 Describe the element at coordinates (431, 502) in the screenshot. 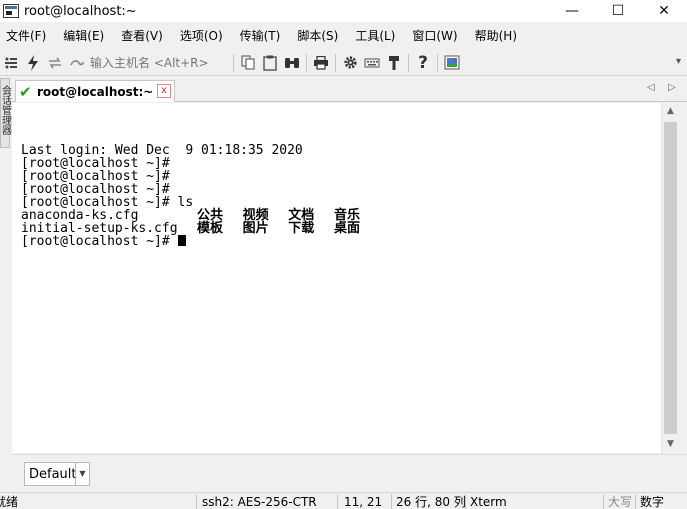

I see `status-terminal-size: 26 行, 80 列` at that location.